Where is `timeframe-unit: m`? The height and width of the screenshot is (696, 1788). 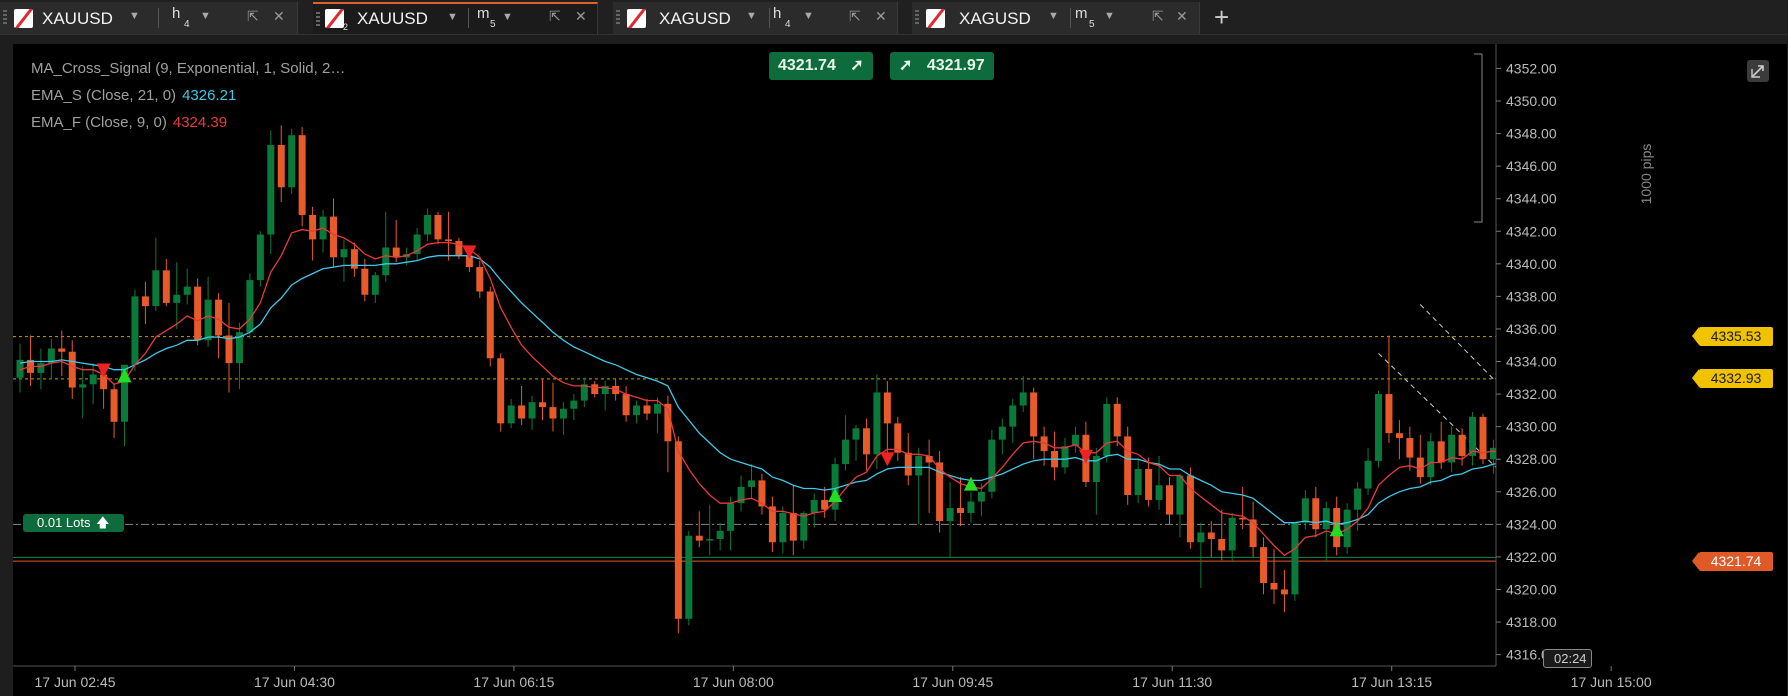 timeframe-unit: m is located at coordinates (483, 13).